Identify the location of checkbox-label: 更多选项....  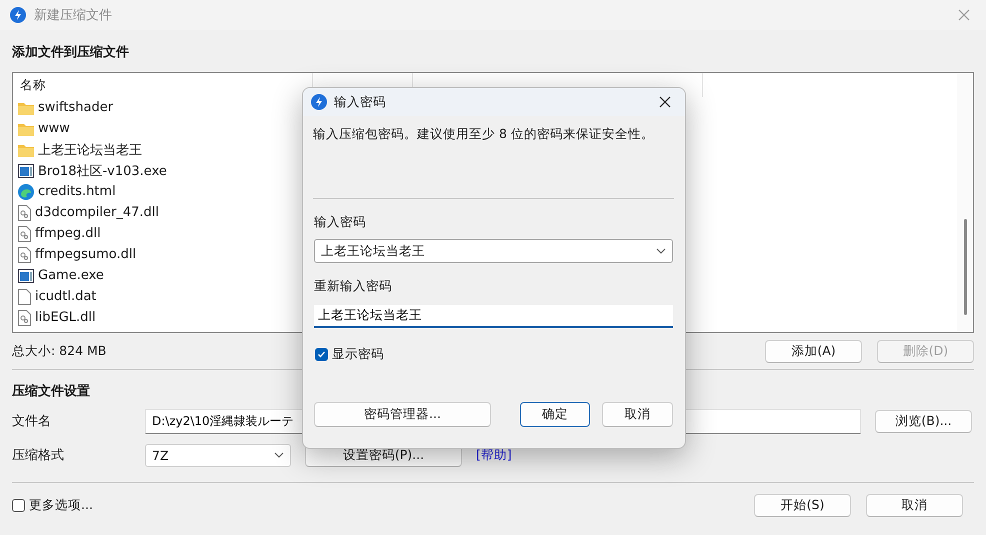
(61, 505).